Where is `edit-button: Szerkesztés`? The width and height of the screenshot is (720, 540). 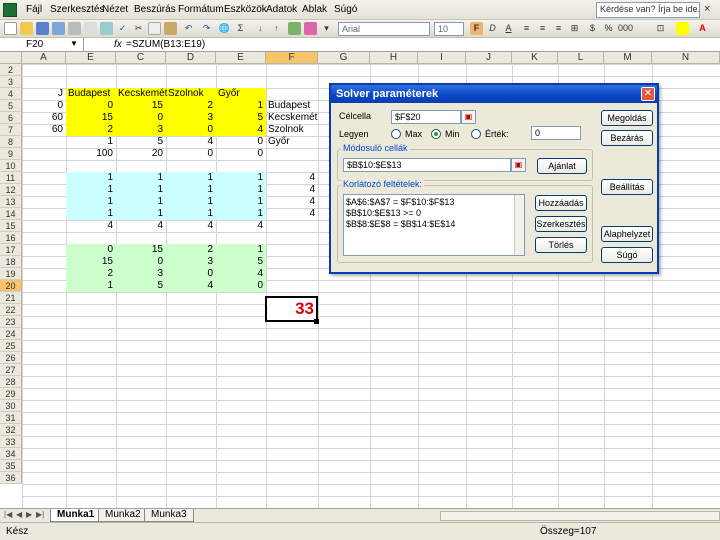
edit-button: Szerkesztés is located at coordinates (561, 224).